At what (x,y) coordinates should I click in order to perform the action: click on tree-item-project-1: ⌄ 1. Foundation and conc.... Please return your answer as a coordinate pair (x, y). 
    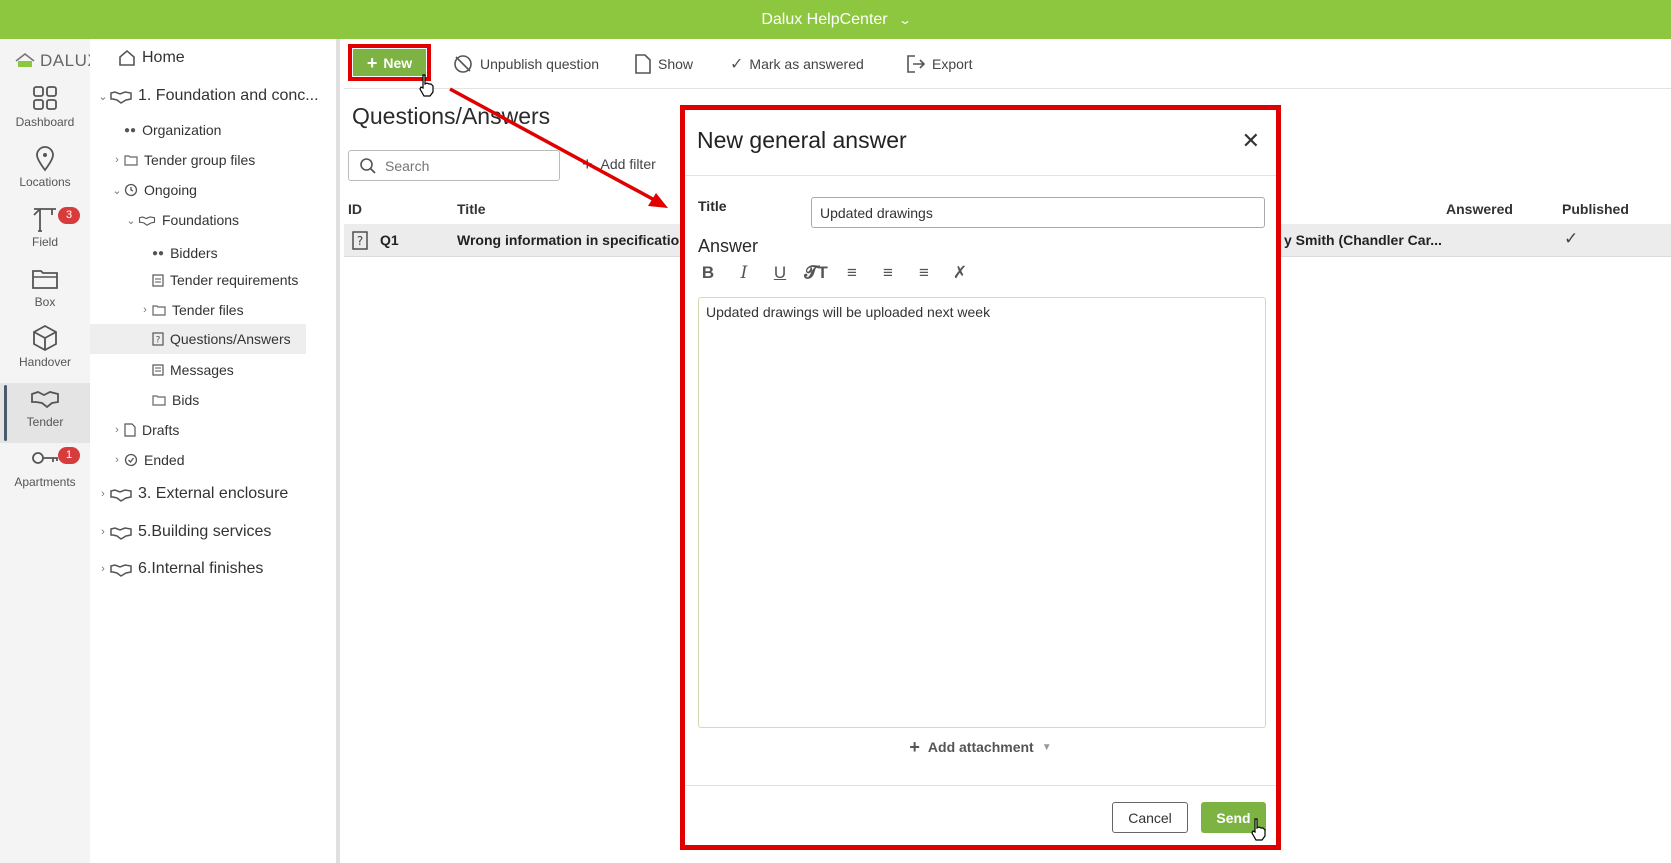
    Looking at the image, I should click on (207, 96).